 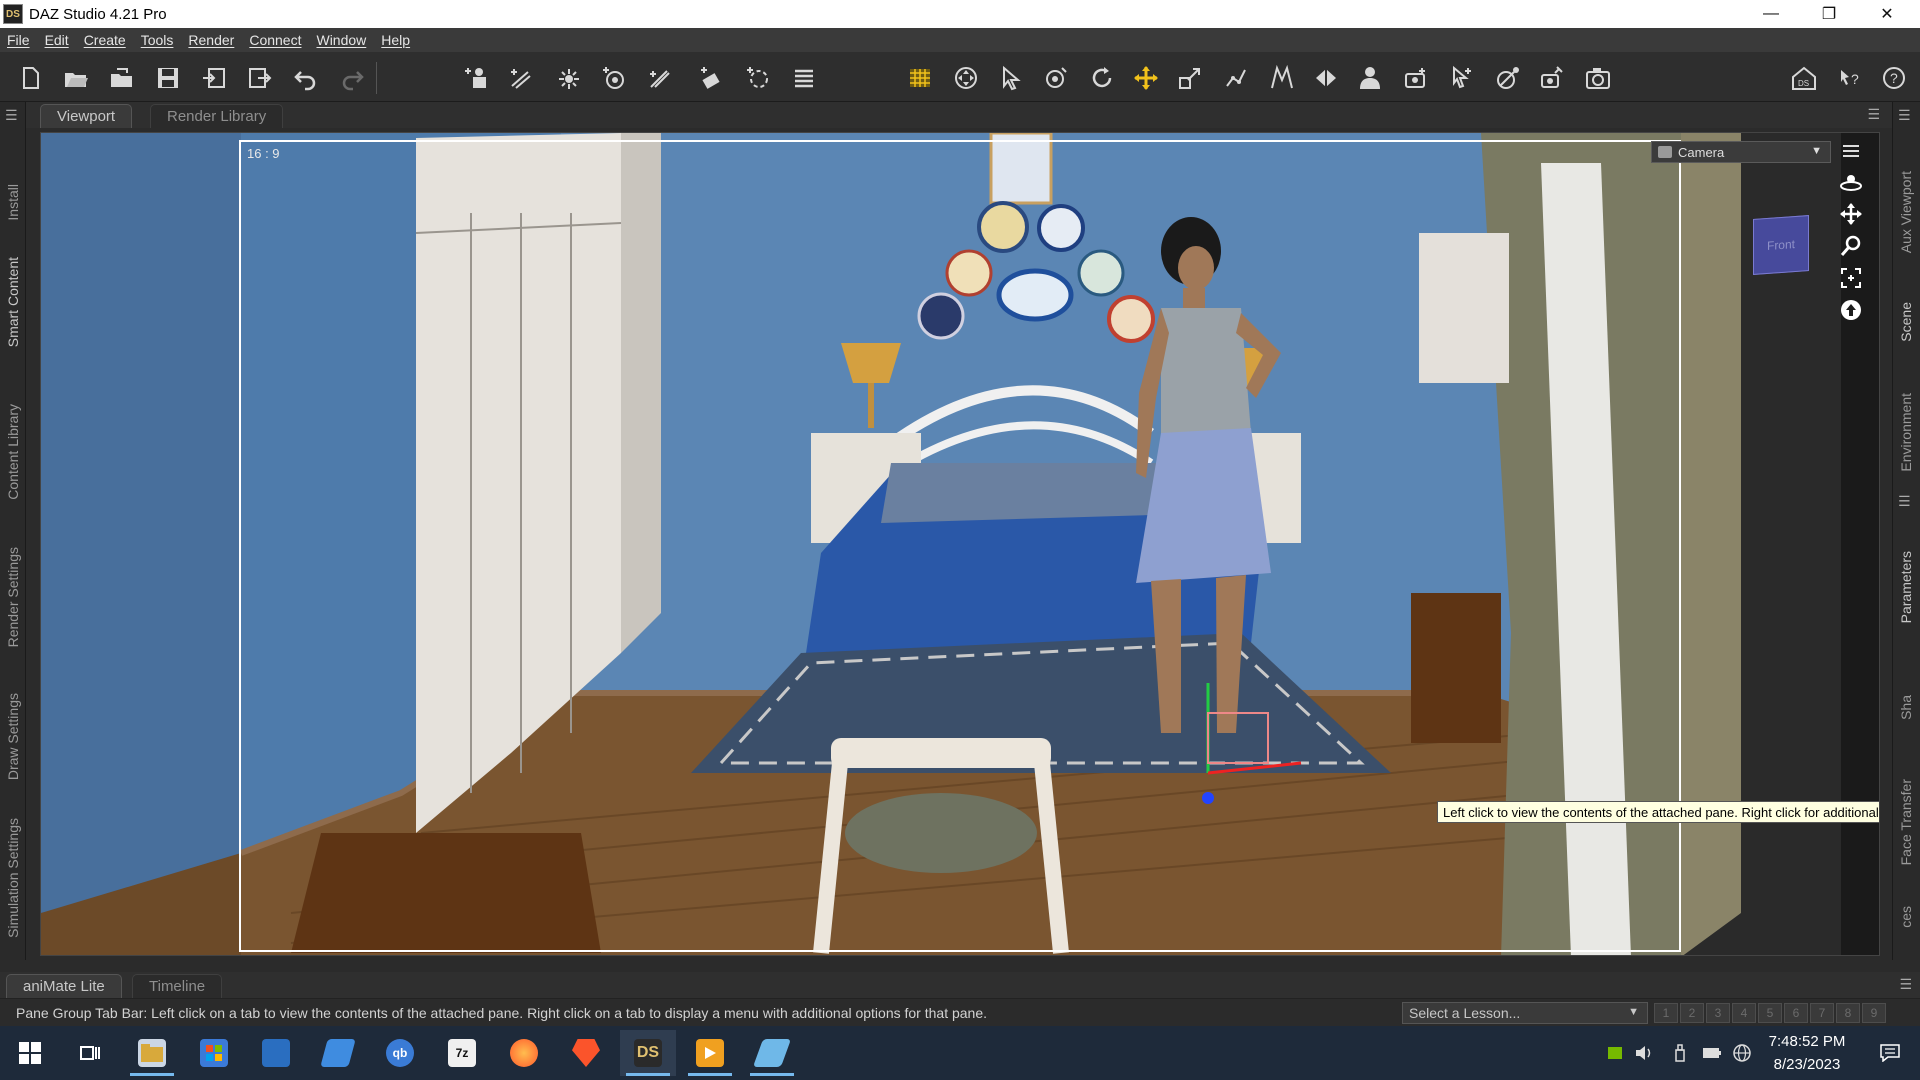 What do you see at coordinates (712, 78) in the screenshot?
I see `camera-create-icon` at bounding box center [712, 78].